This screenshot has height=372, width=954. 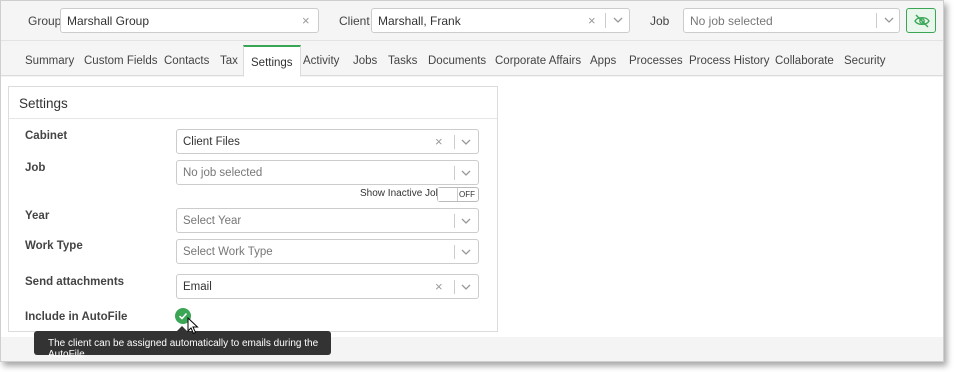 What do you see at coordinates (327, 251) in the screenshot?
I see `work-type-select: Select Work Type` at bounding box center [327, 251].